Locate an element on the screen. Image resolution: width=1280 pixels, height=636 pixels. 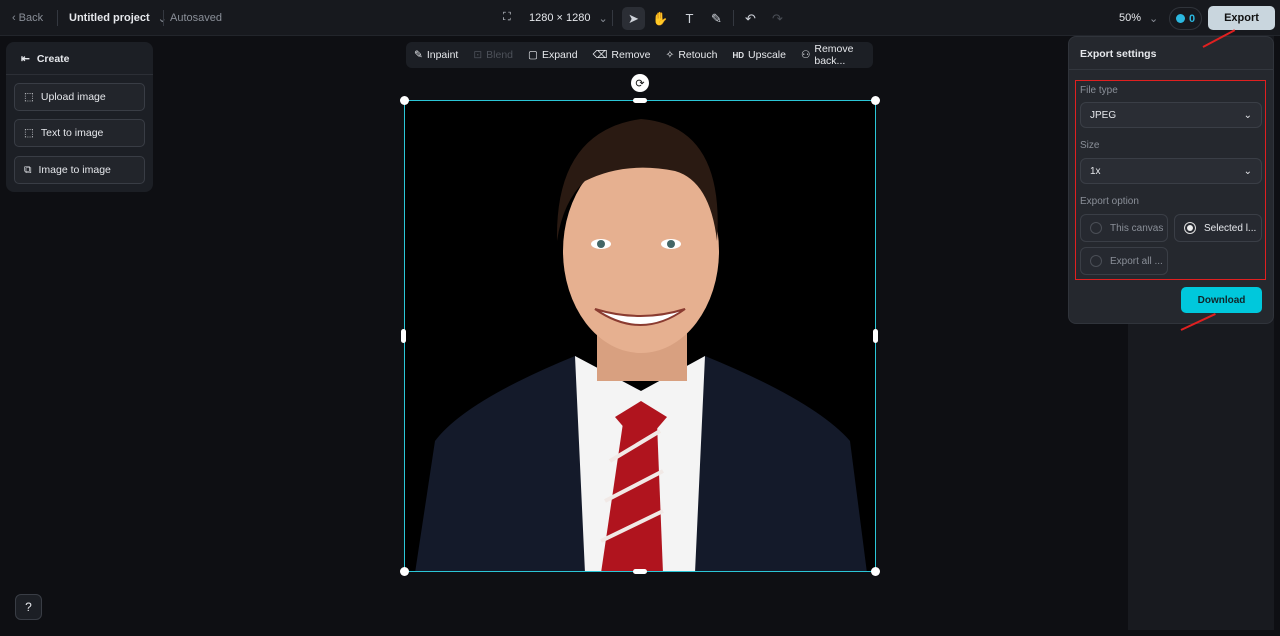
save-status: Autosaved is located at coordinates (196, 18).